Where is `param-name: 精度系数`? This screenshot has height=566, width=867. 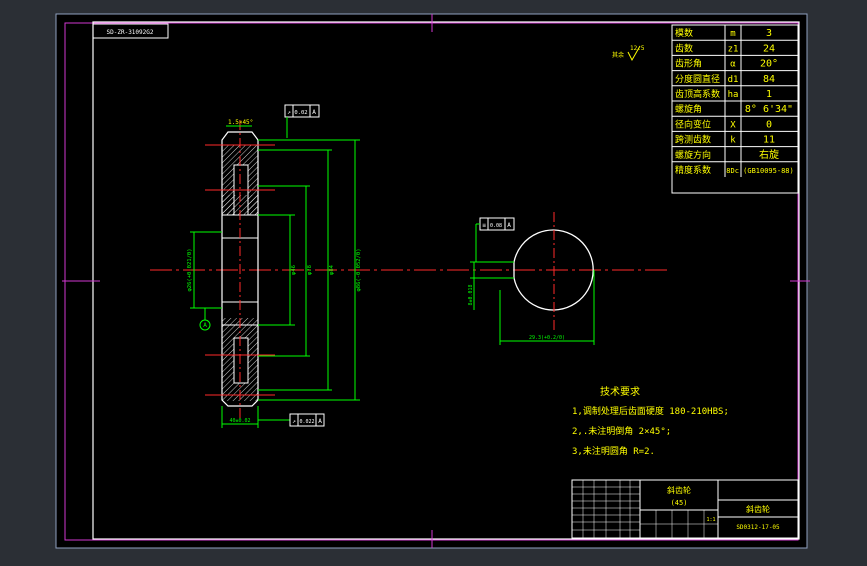 param-name: 精度系数 is located at coordinates (693, 170).